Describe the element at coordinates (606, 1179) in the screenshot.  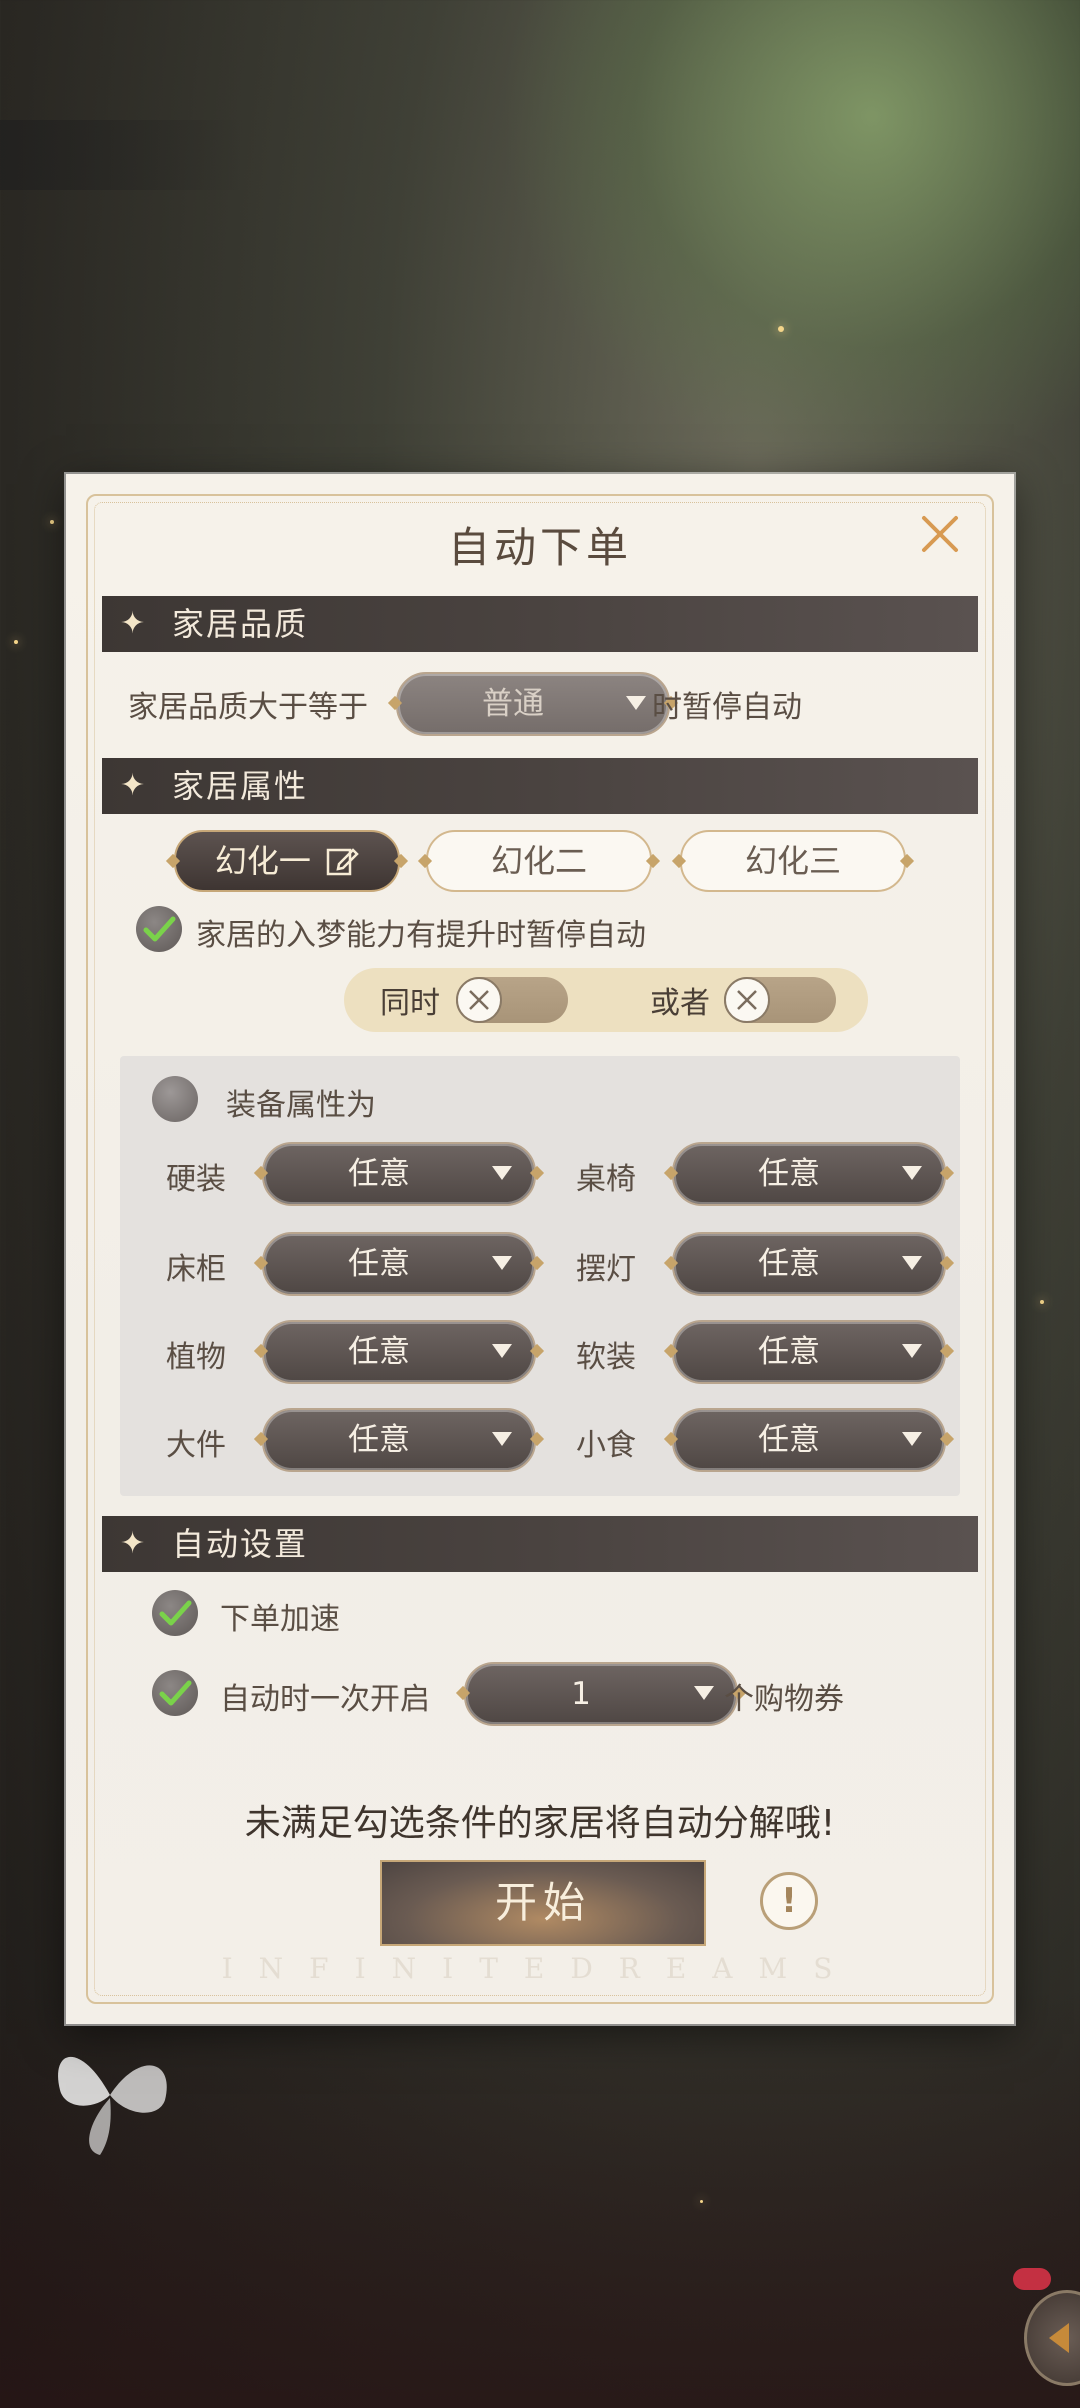
I see `equip-label-table: 桌椅` at that location.